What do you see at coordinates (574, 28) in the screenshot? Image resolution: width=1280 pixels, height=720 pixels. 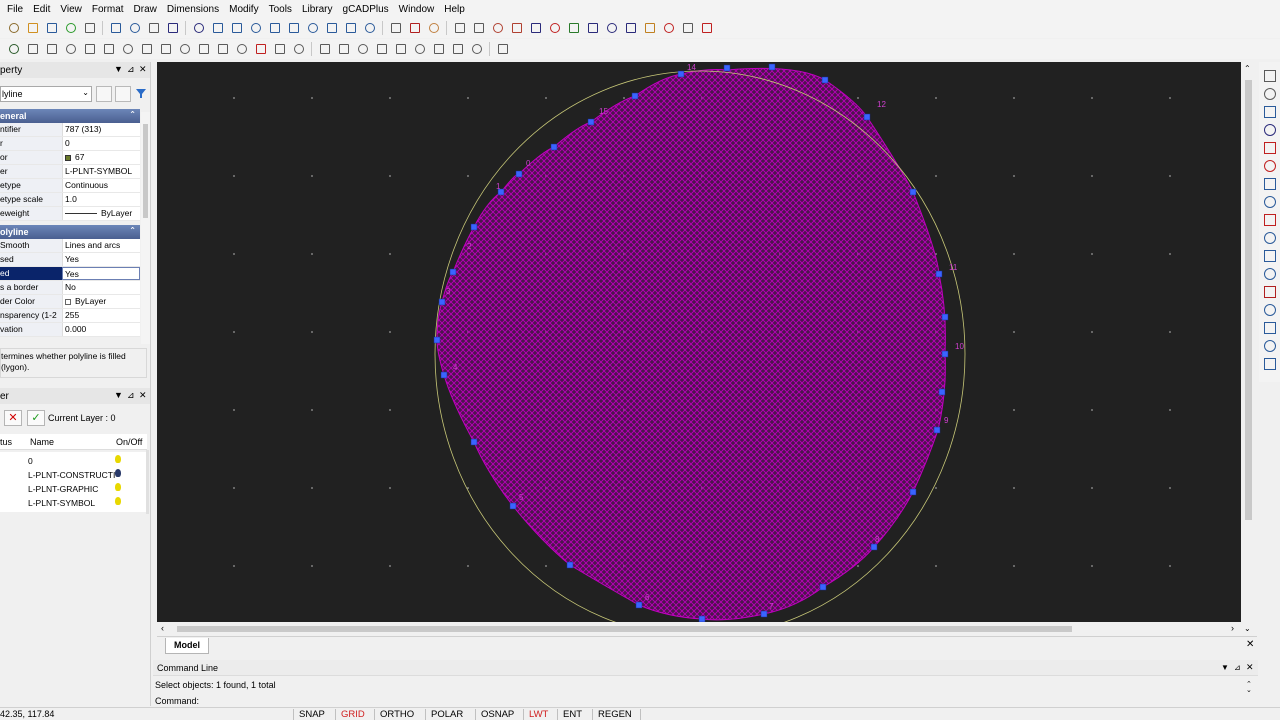 I see `tb1-tool-28-icon` at bounding box center [574, 28].